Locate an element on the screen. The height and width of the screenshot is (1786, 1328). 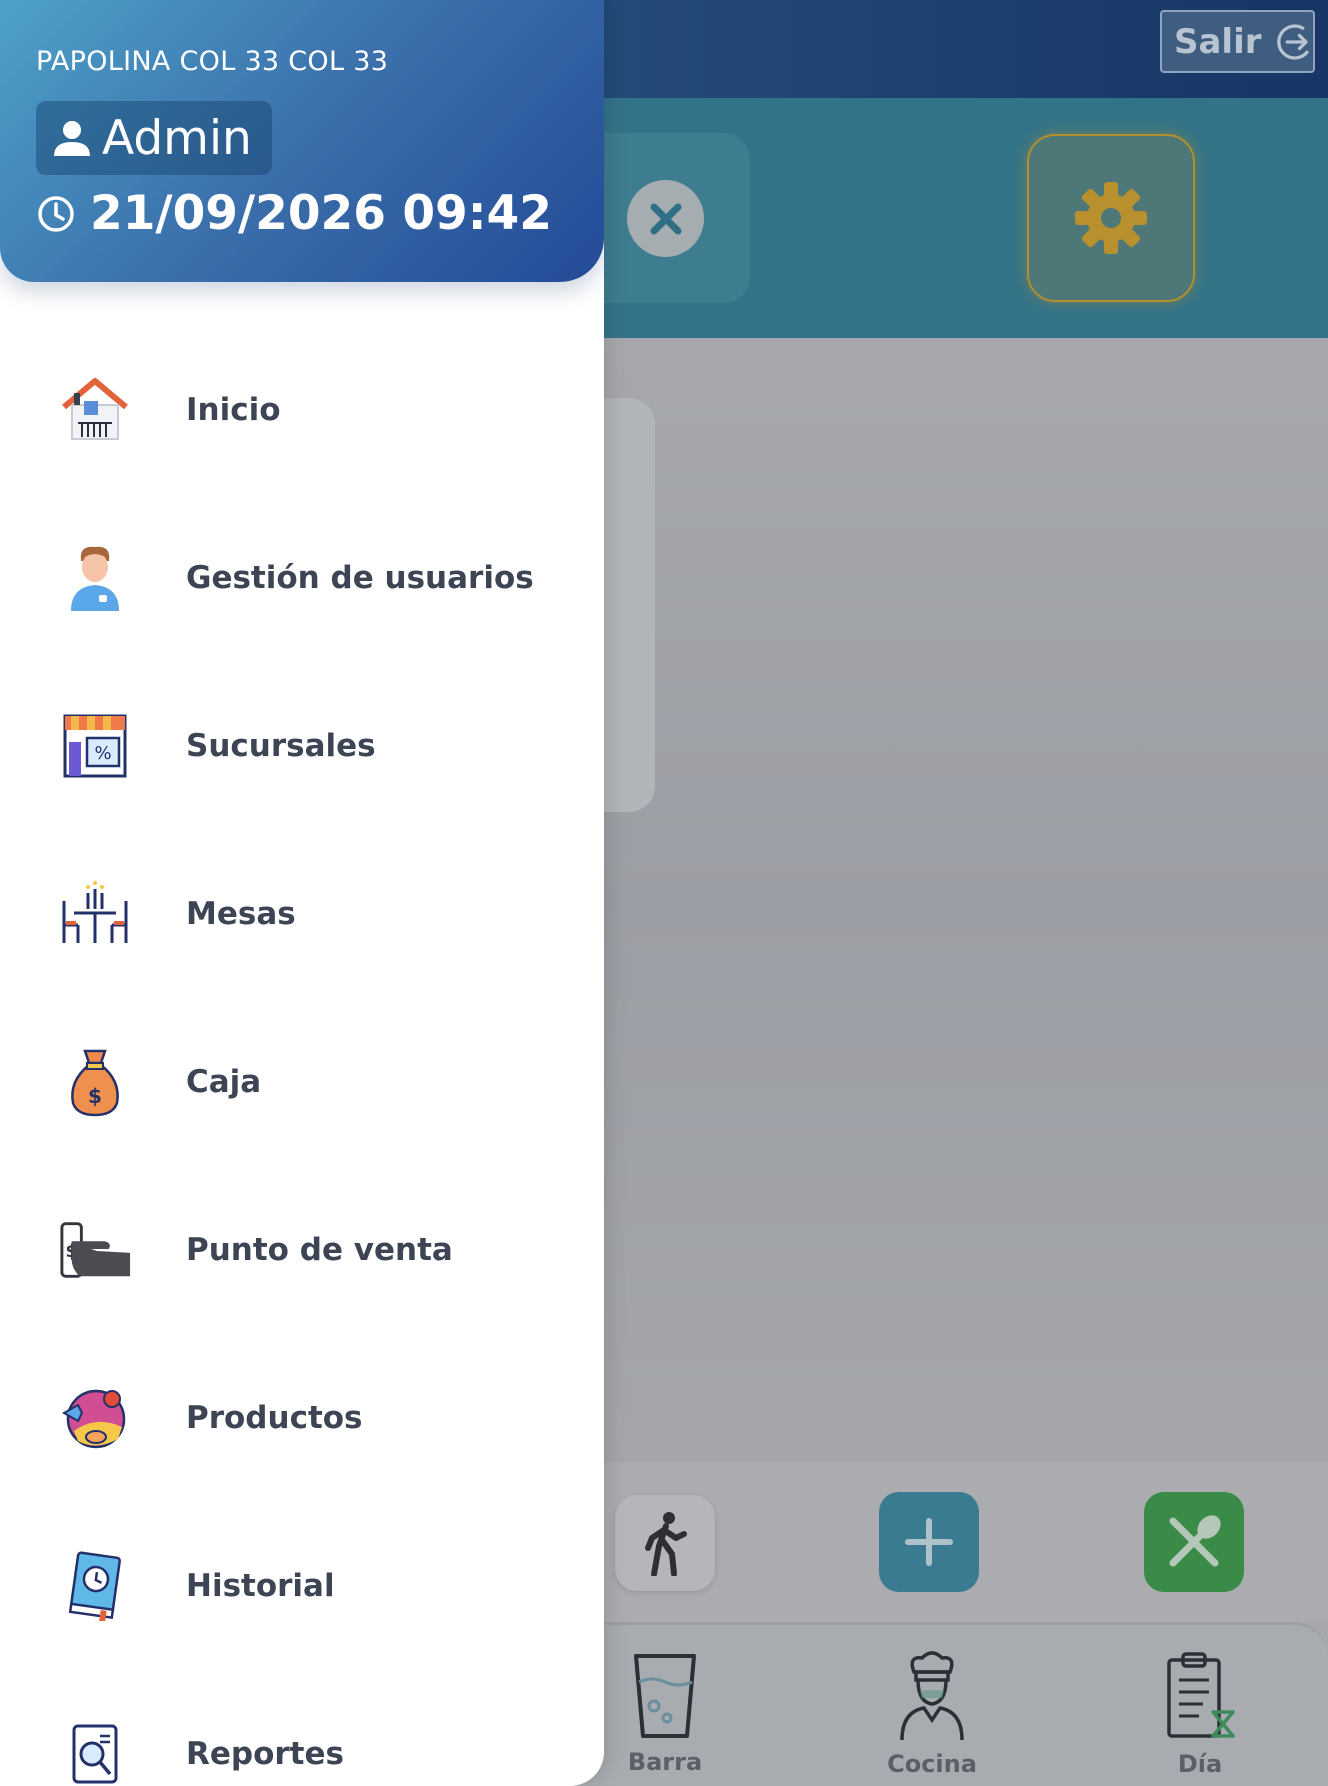
logout-label: Salir is located at coordinates (1218, 41).